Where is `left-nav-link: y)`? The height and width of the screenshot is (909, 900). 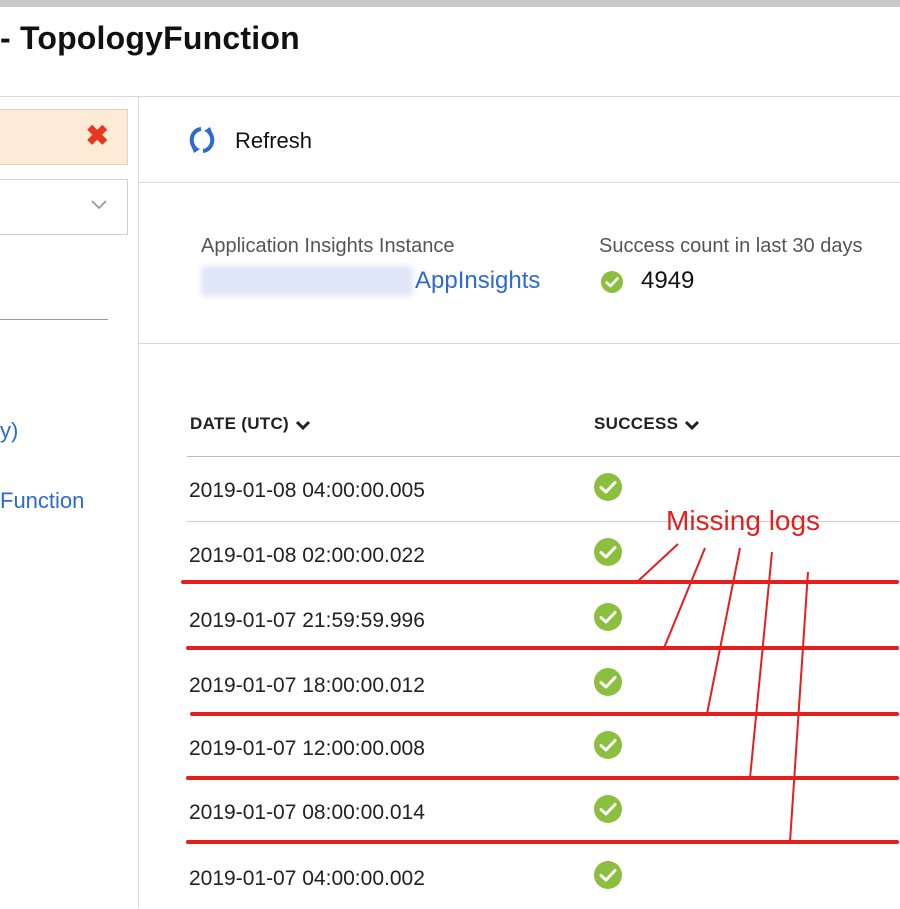 left-nav-link: y) is located at coordinates (9, 431).